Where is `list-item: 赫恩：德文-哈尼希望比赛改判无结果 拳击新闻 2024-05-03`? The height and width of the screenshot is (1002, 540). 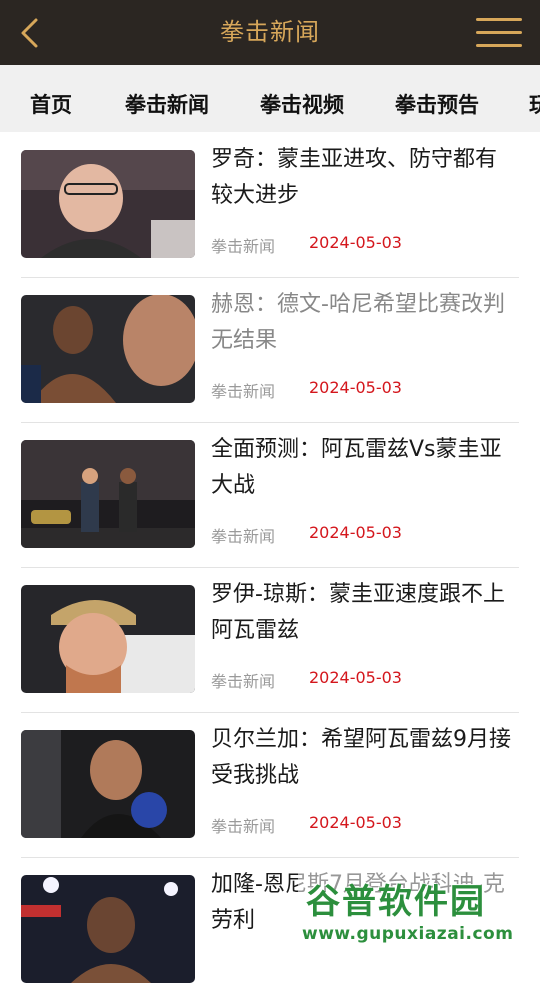
list-item: 赫恩：德文-哈尼希望比赛改判无结果 拳击新闻 2024-05-03 is located at coordinates (270, 350).